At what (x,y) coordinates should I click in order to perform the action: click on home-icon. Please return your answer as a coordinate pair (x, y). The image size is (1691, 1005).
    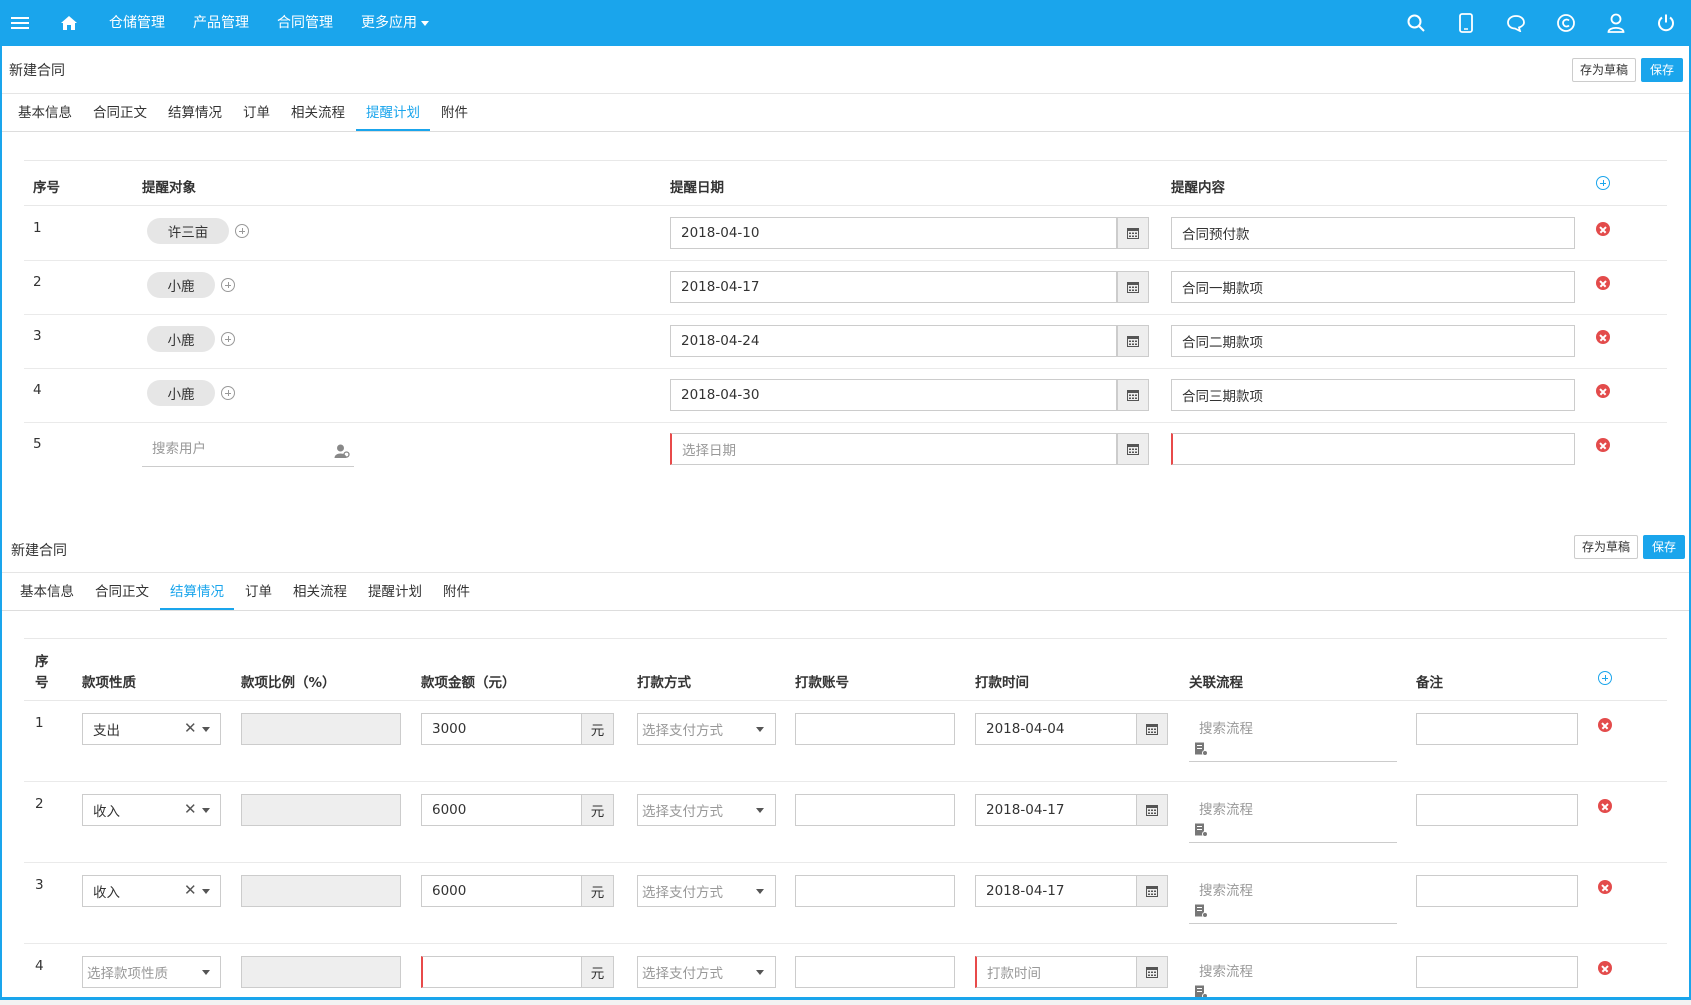
    Looking at the image, I should click on (69, 23).